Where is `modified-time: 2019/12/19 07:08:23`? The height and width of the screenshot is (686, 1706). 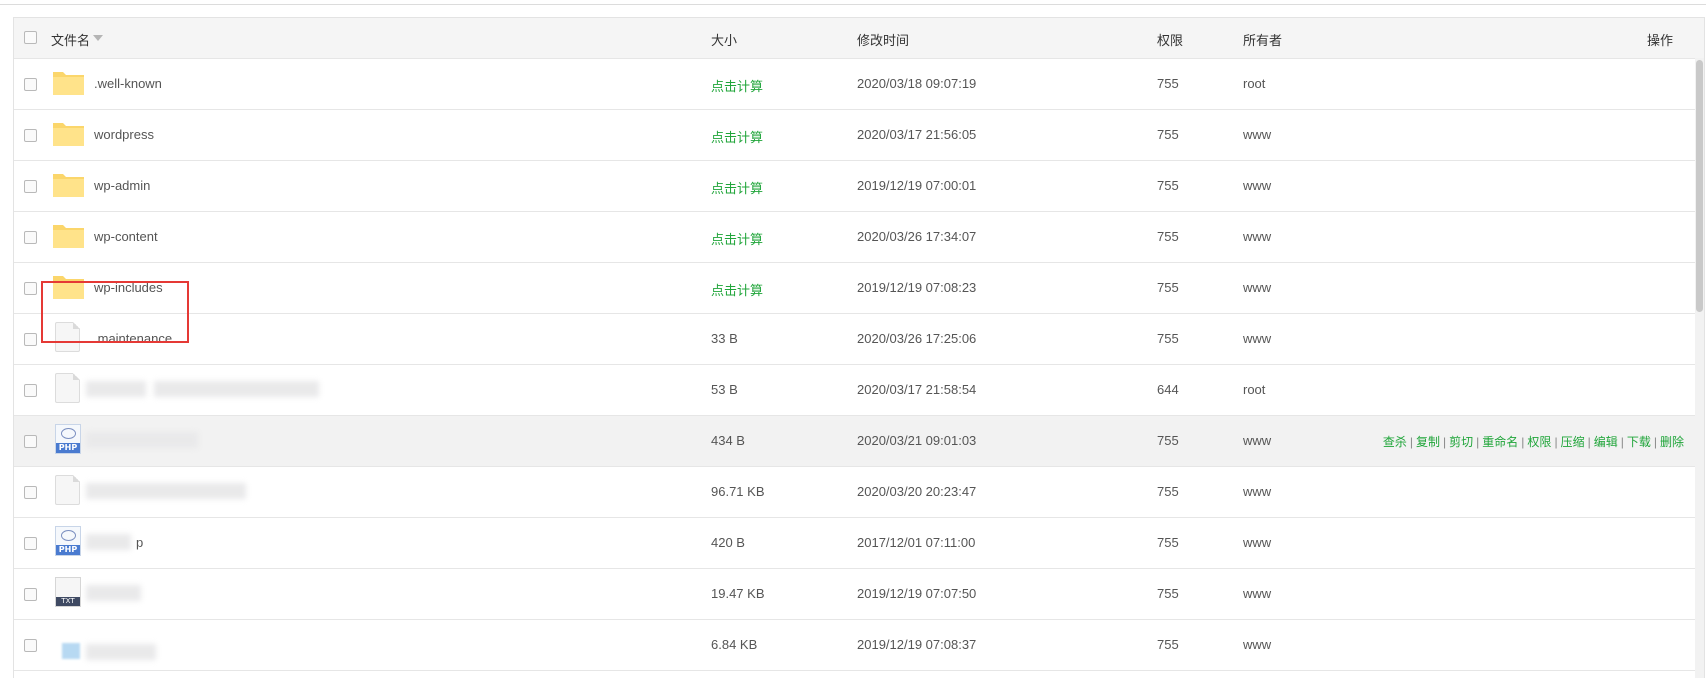
modified-time: 2019/12/19 07:08:23 is located at coordinates (917, 287).